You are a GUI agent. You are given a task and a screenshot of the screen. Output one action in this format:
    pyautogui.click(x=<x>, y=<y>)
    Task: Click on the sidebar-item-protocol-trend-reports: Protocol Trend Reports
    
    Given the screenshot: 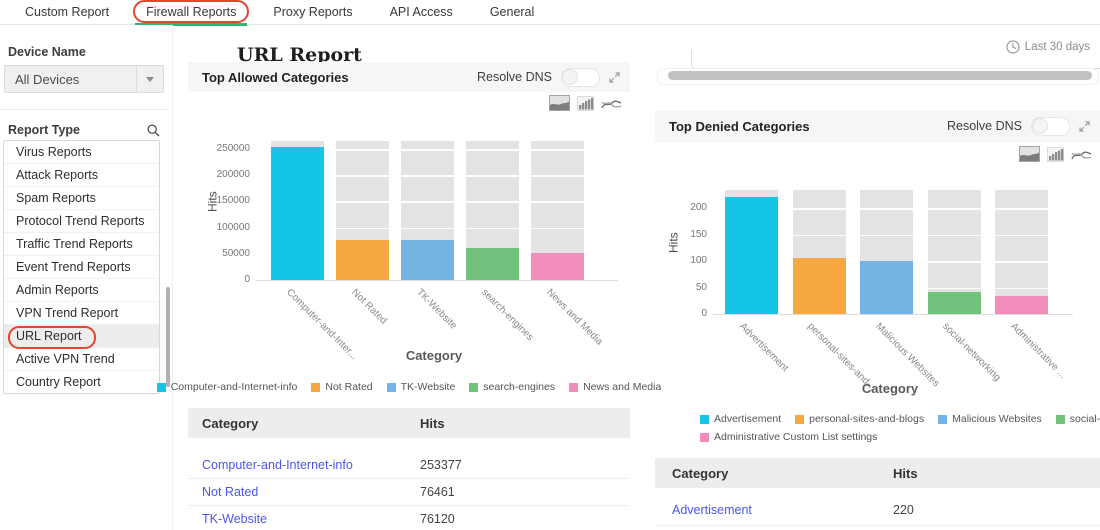 What is the action you would take?
    pyautogui.click(x=81, y=221)
    